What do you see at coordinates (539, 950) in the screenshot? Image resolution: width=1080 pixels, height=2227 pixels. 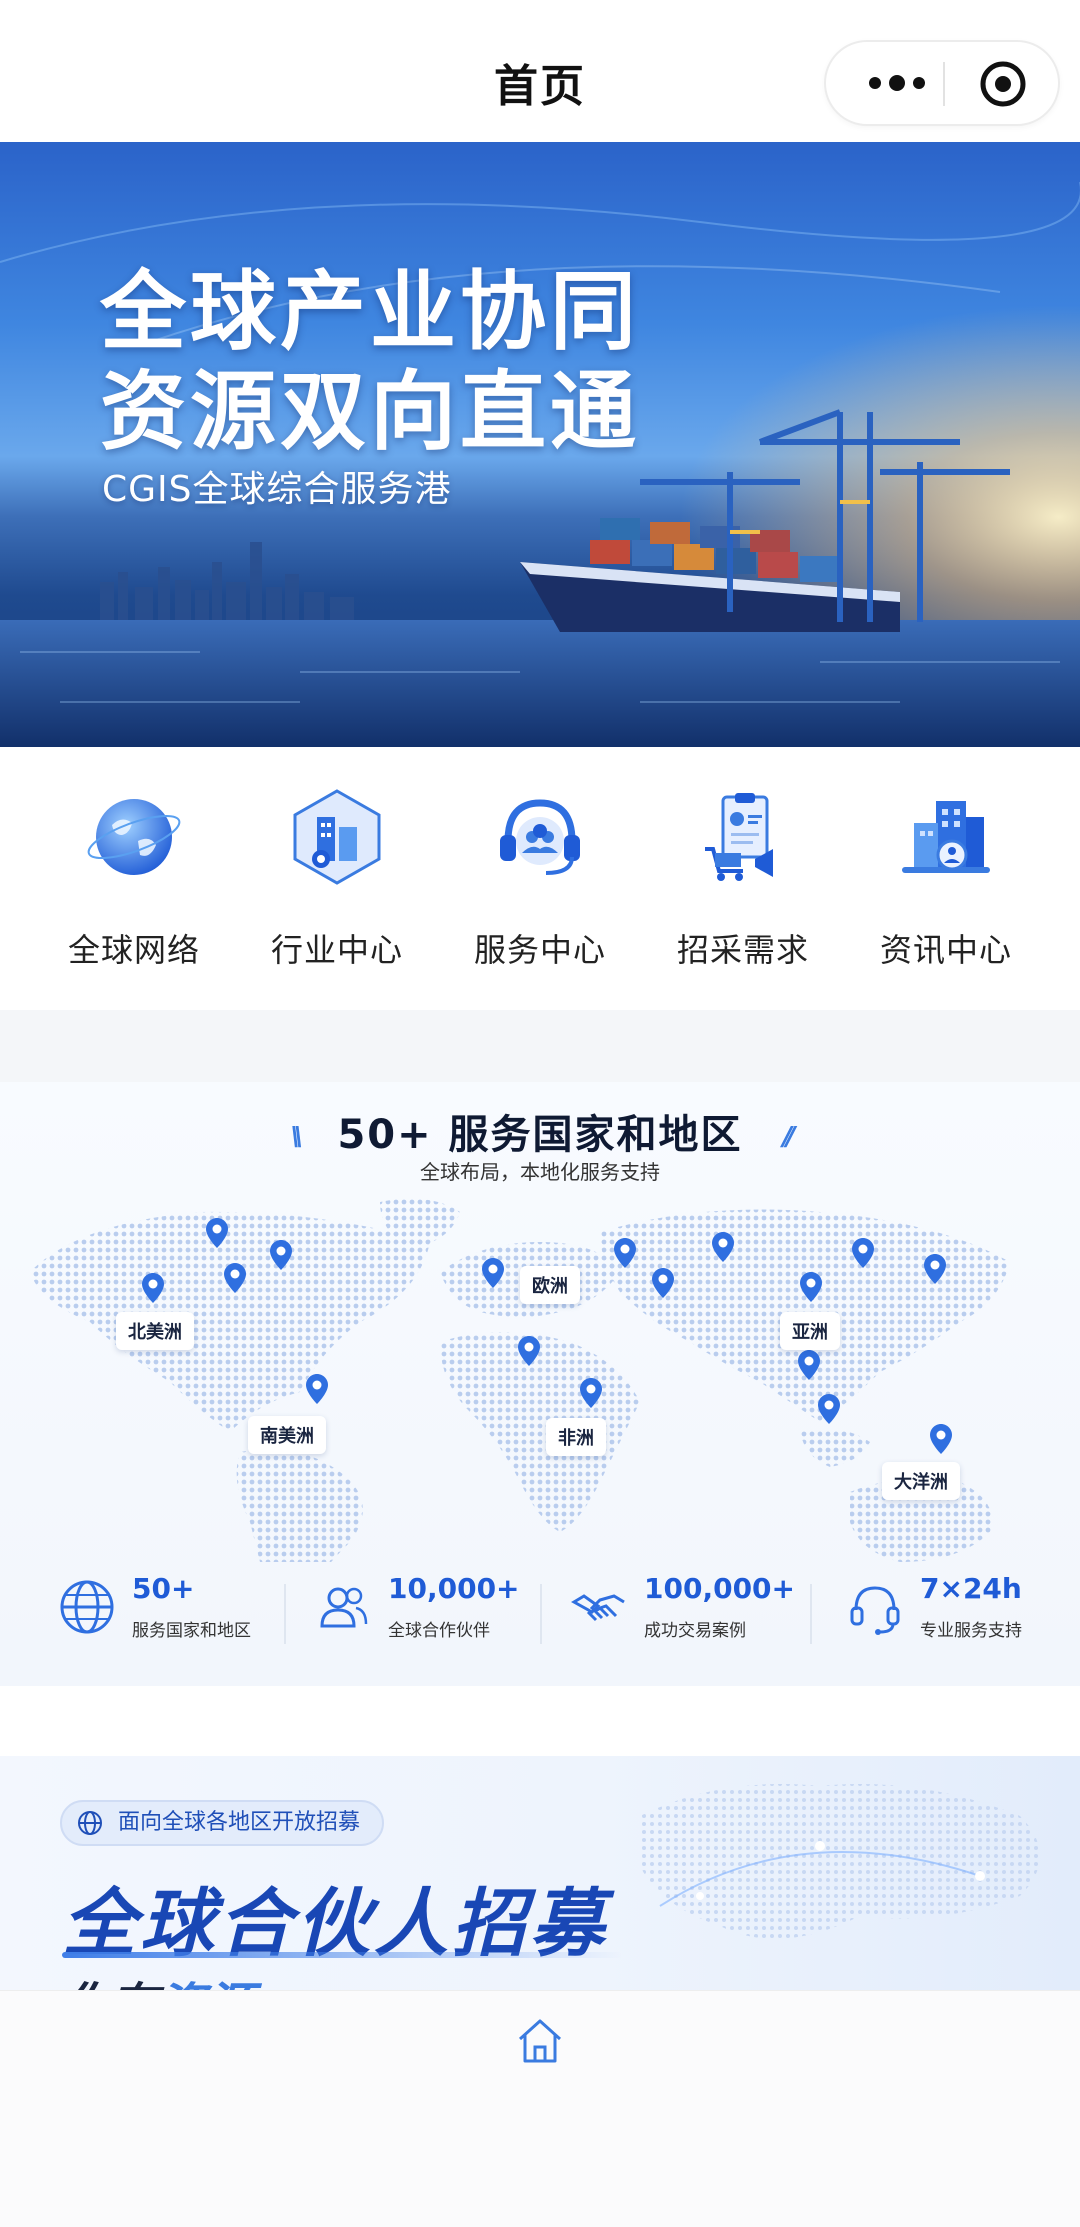 I see `nav-label: 服务中心` at bounding box center [539, 950].